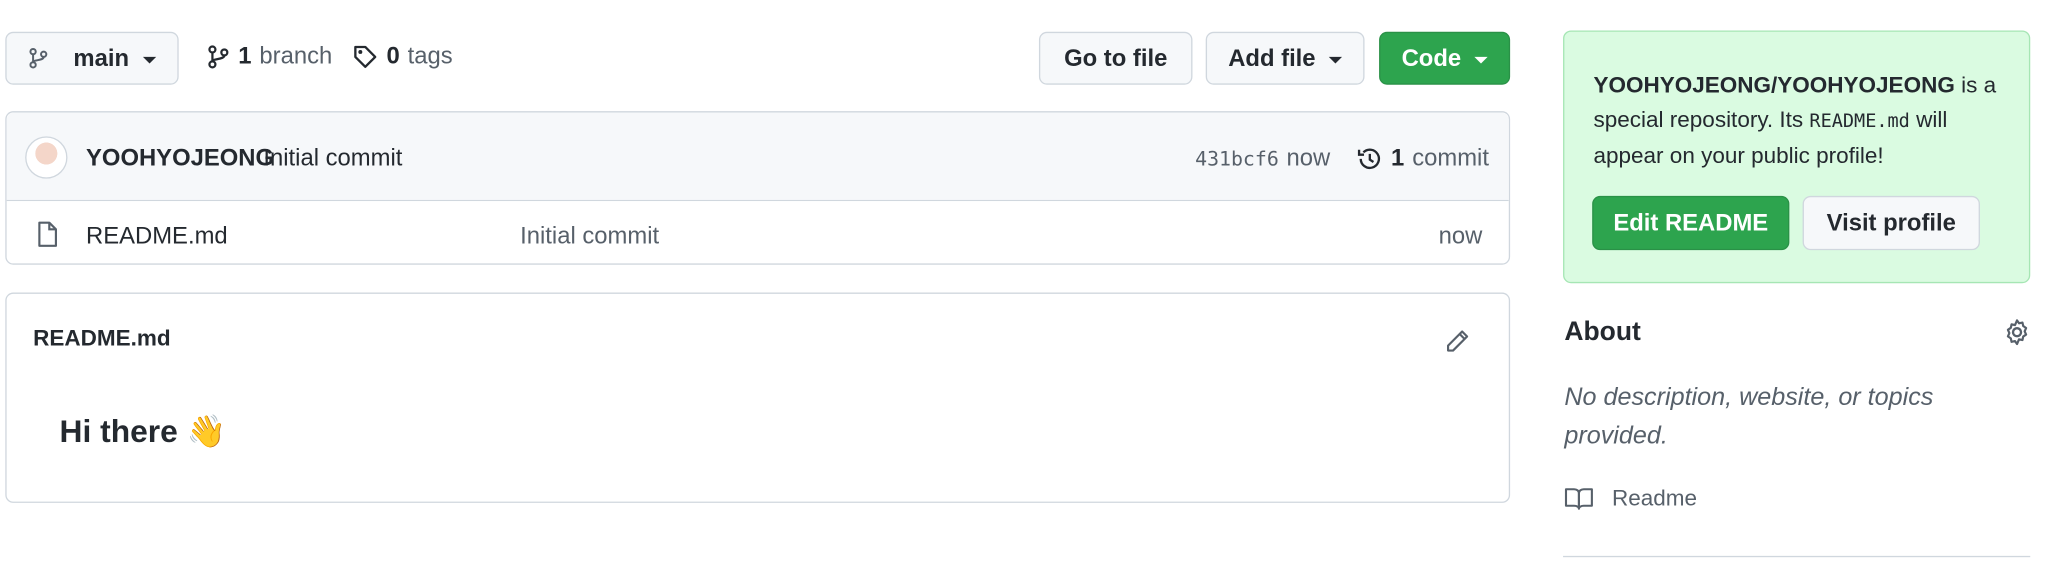  Describe the element at coordinates (393, 55) in the screenshot. I see `tags-count: 0` at that location.